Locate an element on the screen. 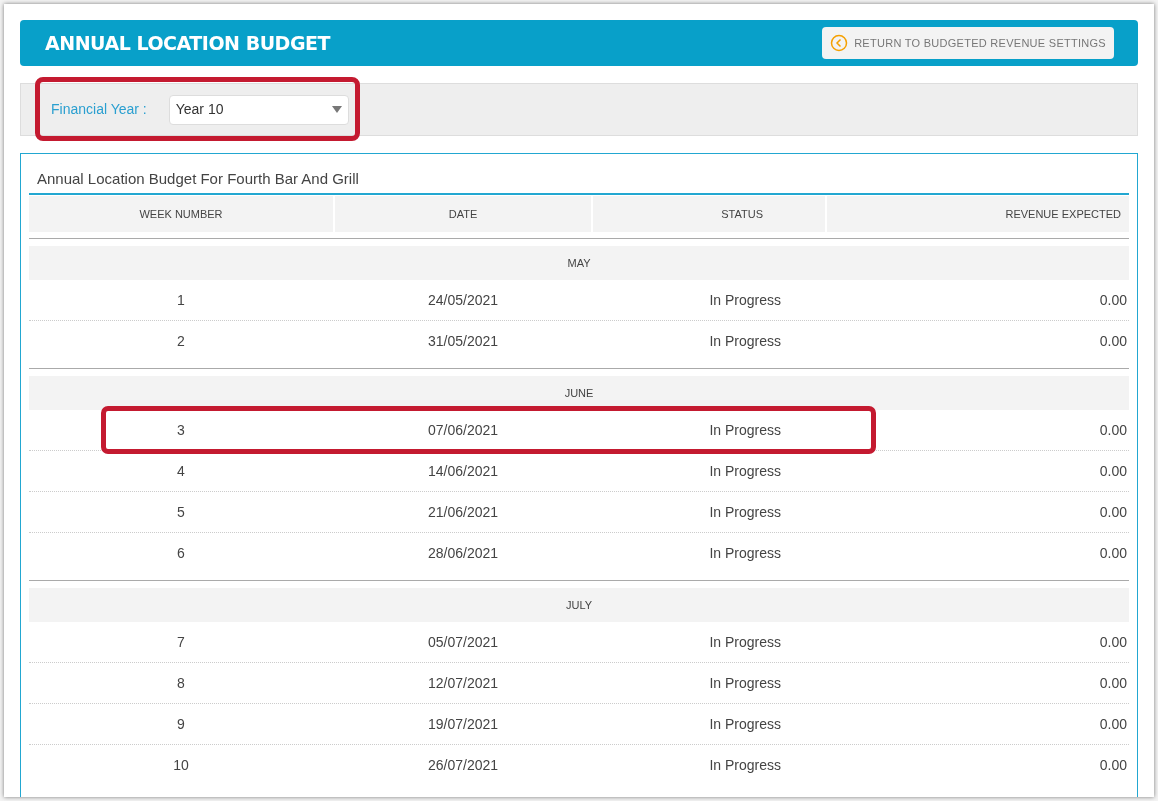  table-cell-text: 28/06/2021 is located at coordinates (463, 553).